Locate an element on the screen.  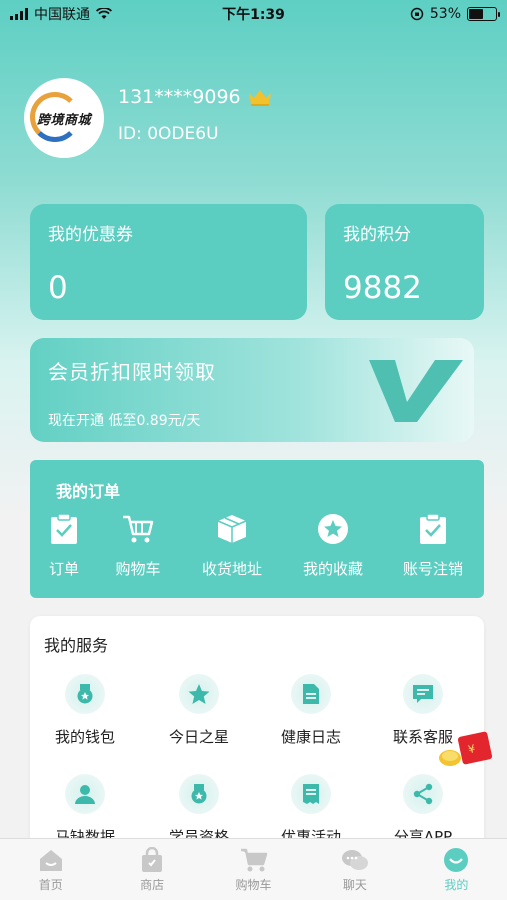
red-packet-icon: ¥ is located at coordinates (466, 749).